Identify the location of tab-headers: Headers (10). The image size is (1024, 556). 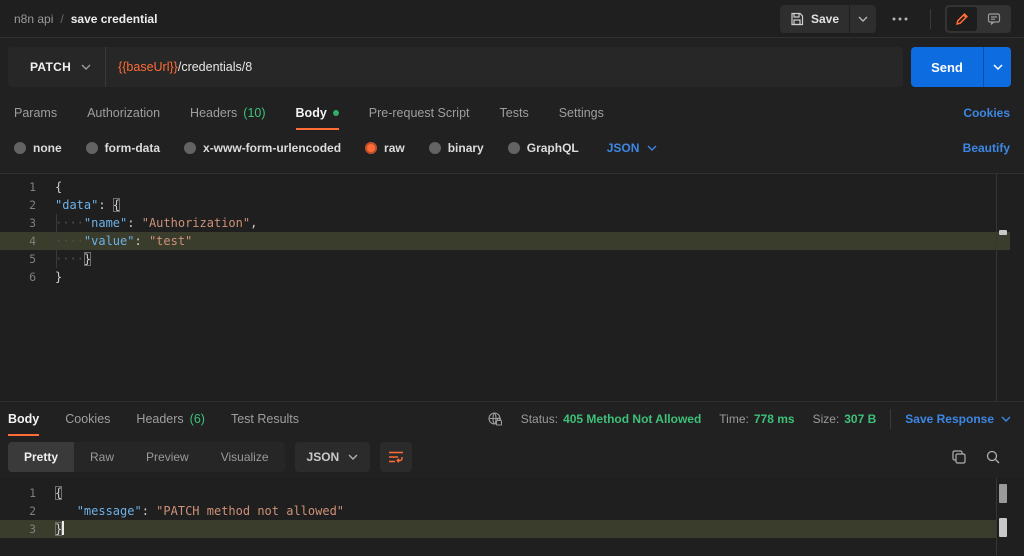
(227, 113).